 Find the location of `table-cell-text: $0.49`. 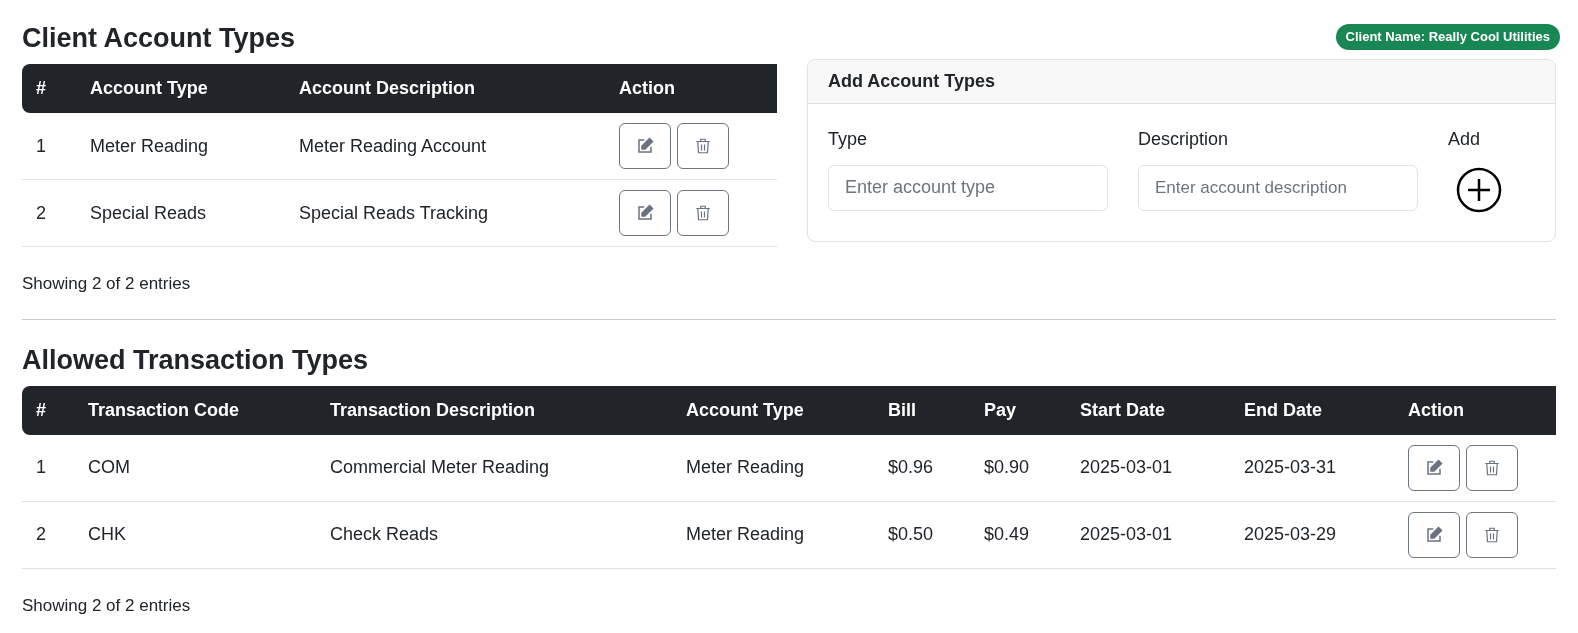

table-cell-text: $0.49 is located at coordinates (1007, 534).